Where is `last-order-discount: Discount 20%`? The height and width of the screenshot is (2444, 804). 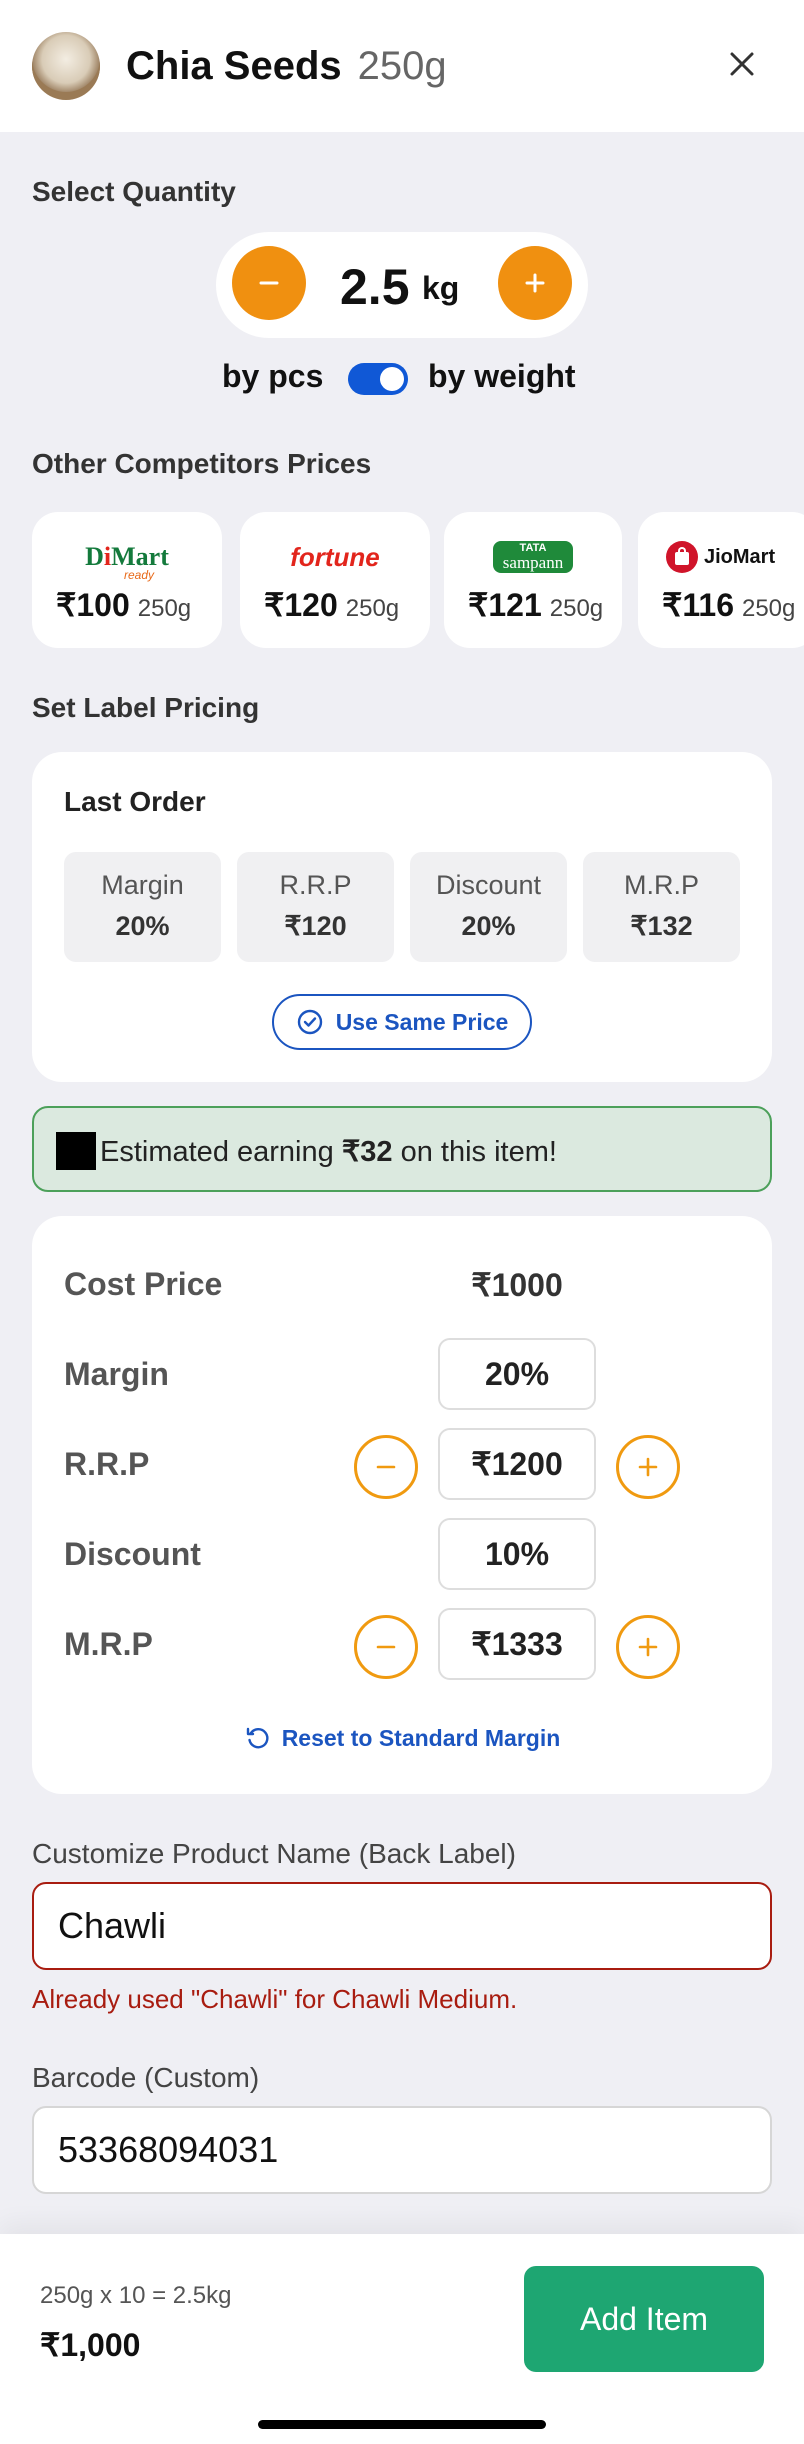
last-order-discount: Discount 20% is located at coordinates (488, 907).